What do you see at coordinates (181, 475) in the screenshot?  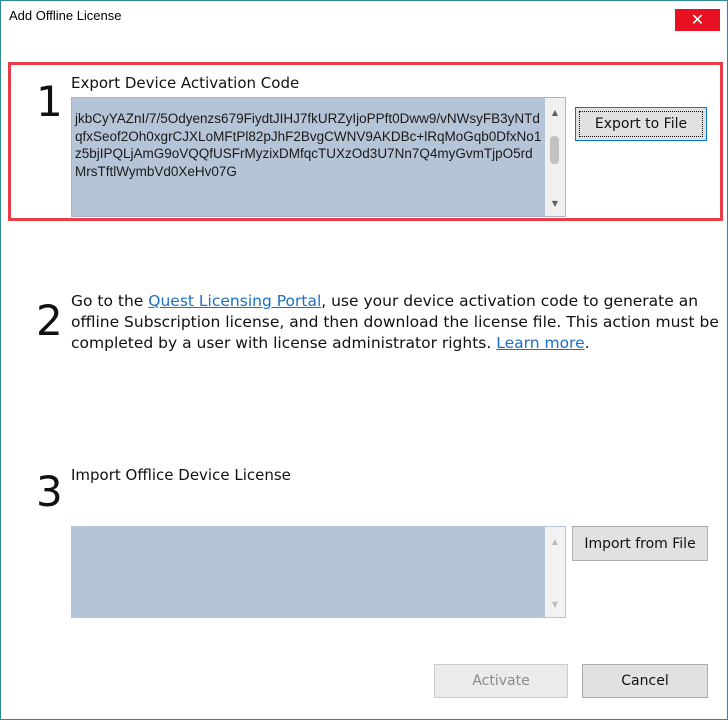 I see `import-heading: Import Offlice Device License` at bounding box center [181, 475].